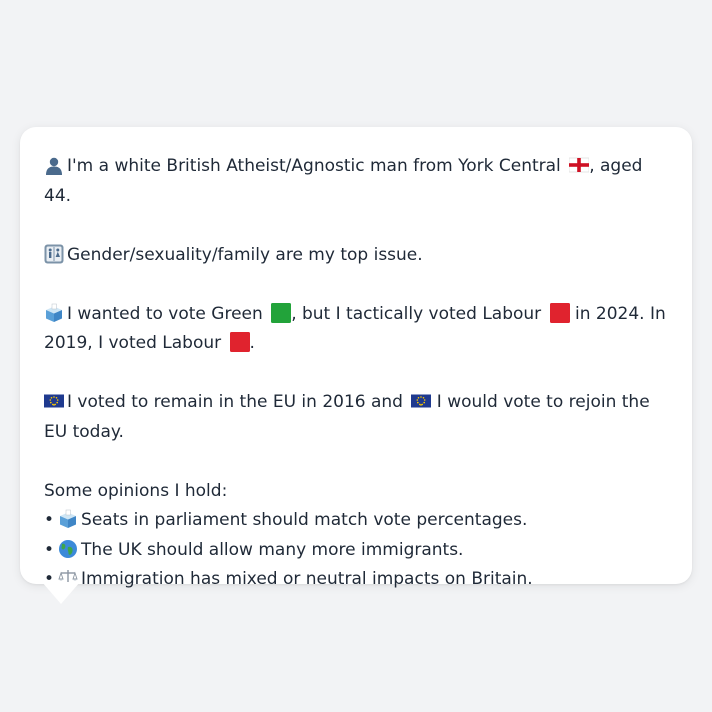 The image size is (712, 712). I want to click on vote-part1: I wanted to vote Green, so click(165, 313).